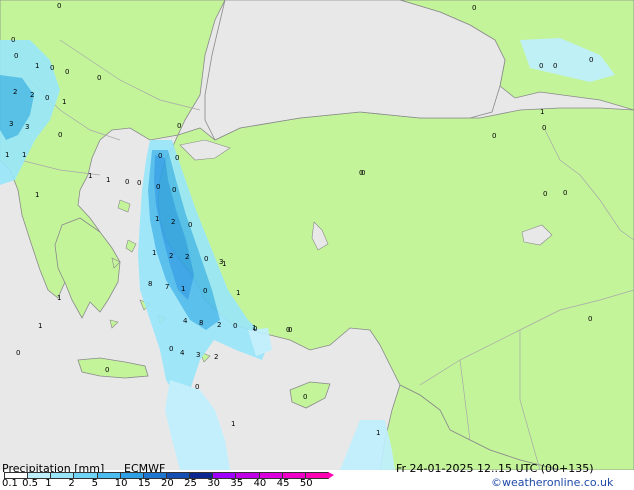  Describe the element at coordinates (121, 483) in the screenshot. I see `legend-tick-label: 10` at that location.